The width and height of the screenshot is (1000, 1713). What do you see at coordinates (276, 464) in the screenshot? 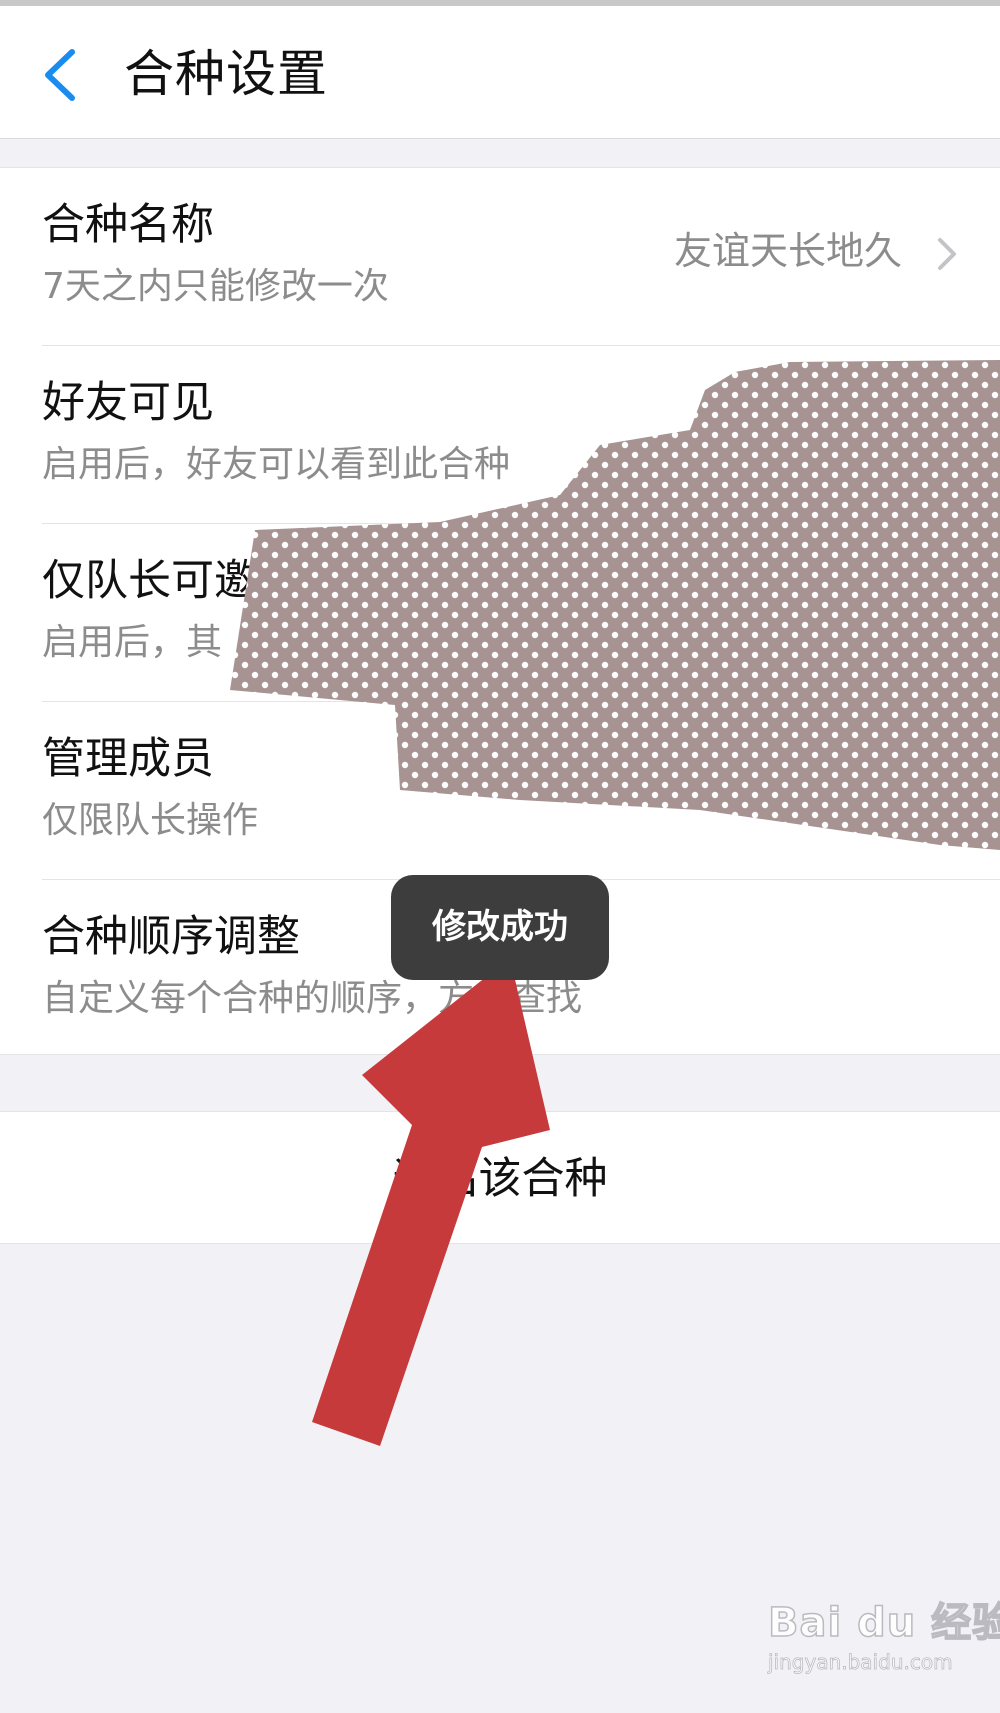
I see `setting-subtitle: 启用后，好友可以看到此合种` at bounding box center [276, 464].